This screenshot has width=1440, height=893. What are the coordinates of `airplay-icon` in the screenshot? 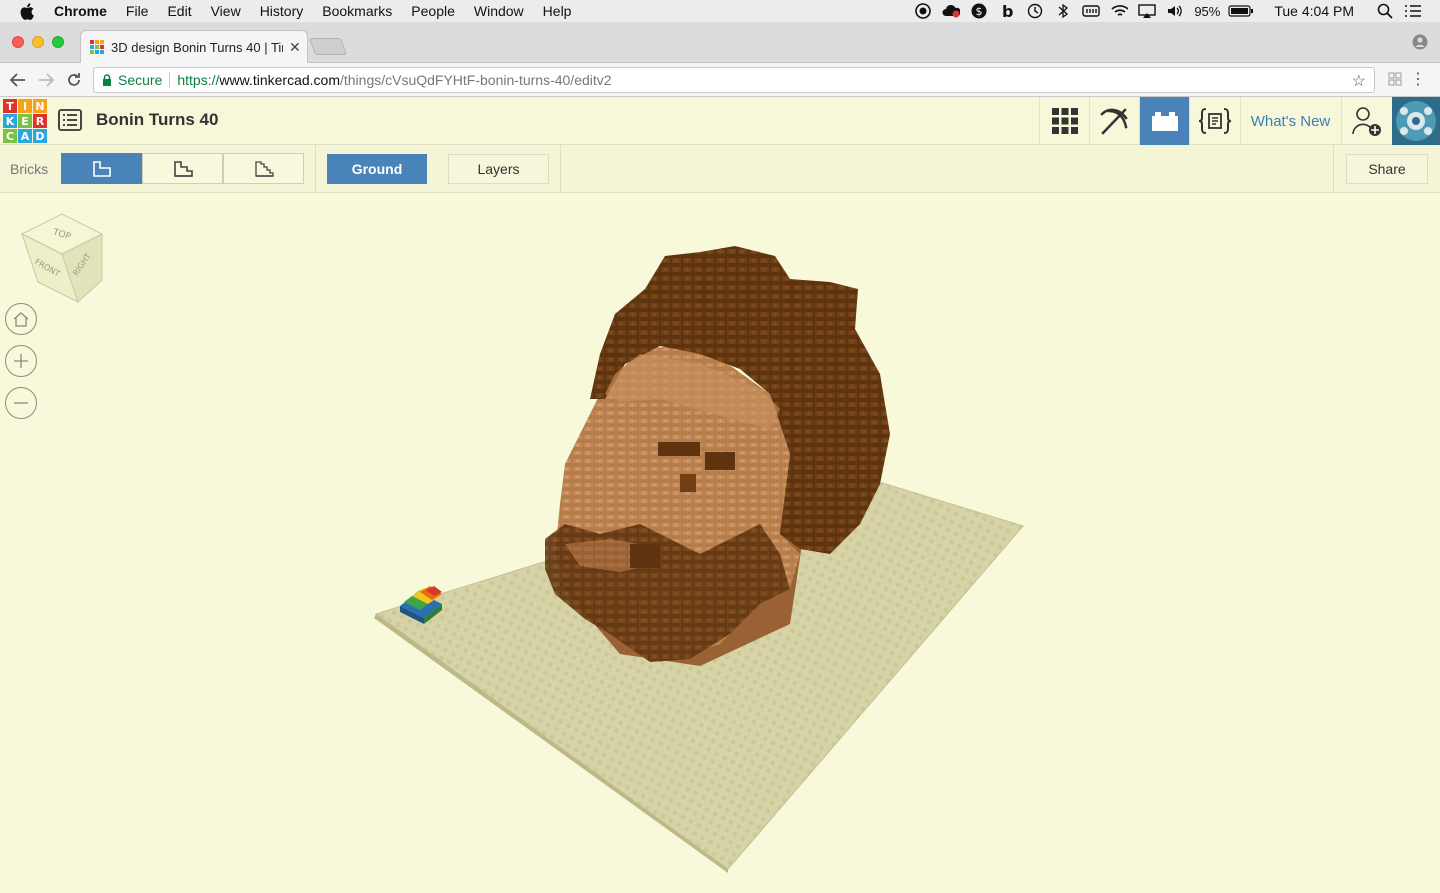 It's located at (1147, 11).